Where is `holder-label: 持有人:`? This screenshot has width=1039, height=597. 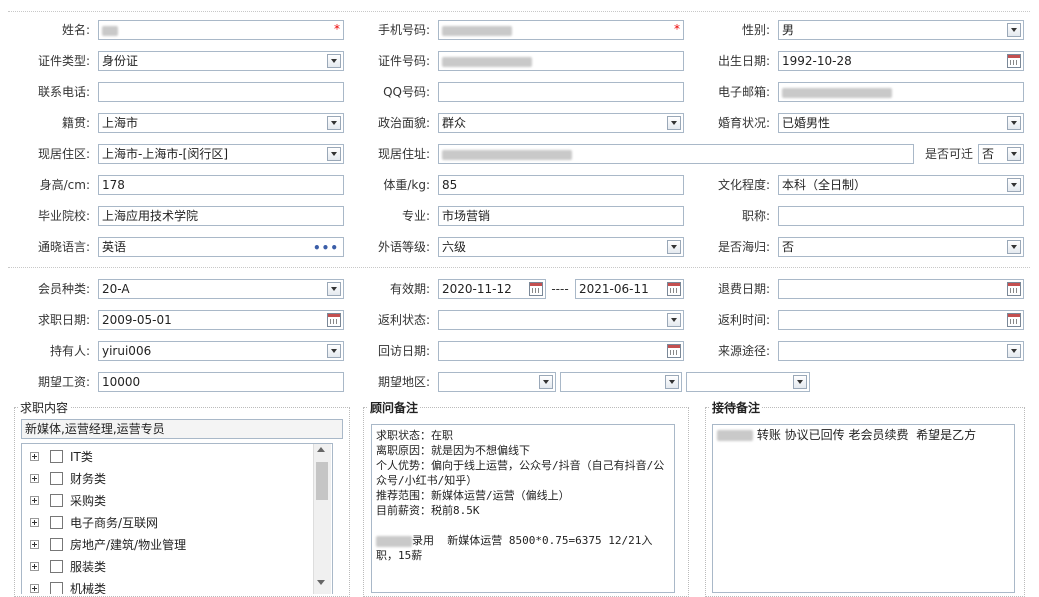 holder-label: 持有人: is located at coordinates (69, 351).